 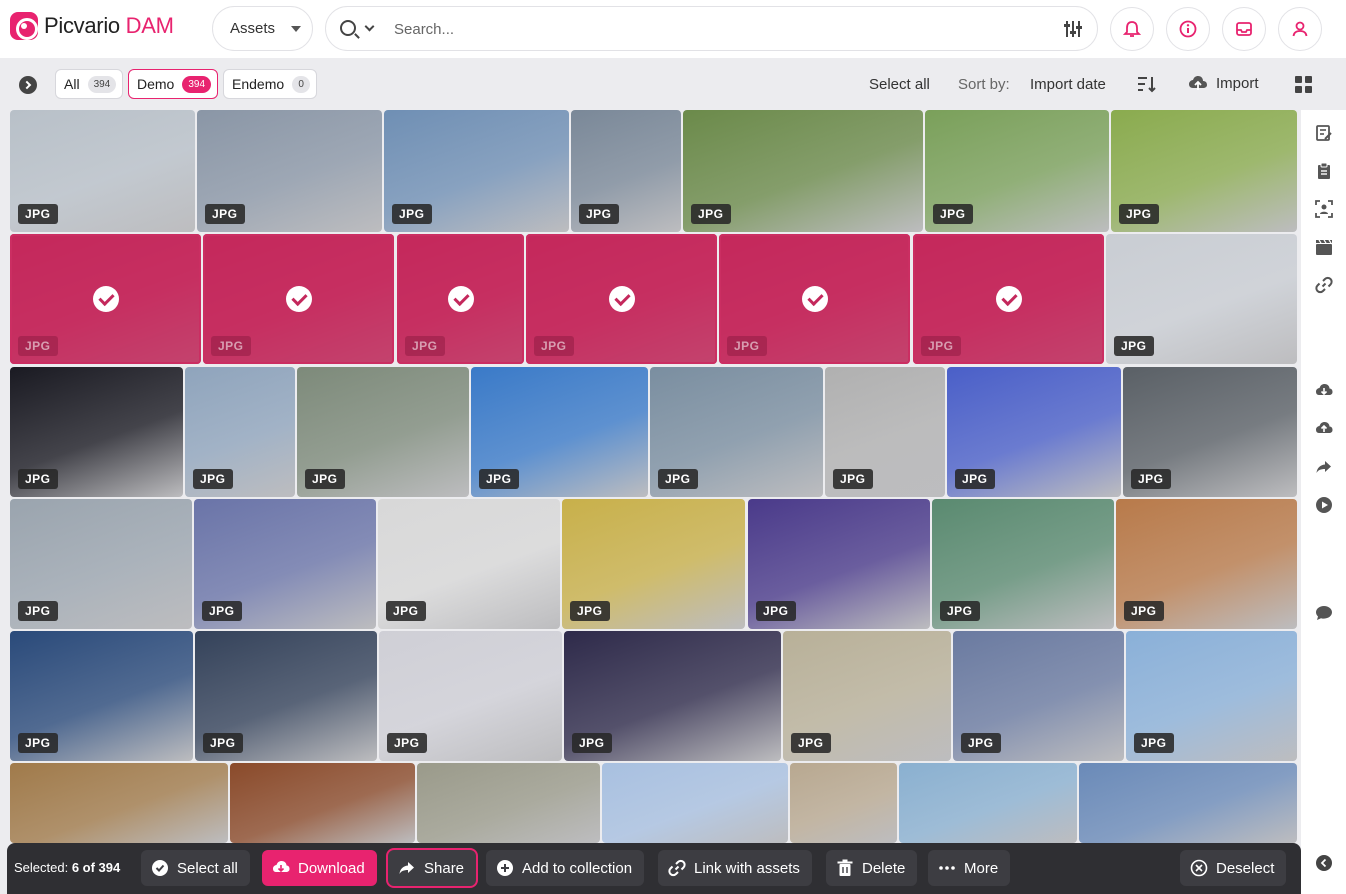 What do you see at coordinates (1188, 29) in the screenshot?
I see `info-button` at bounding box center [1188, 29].